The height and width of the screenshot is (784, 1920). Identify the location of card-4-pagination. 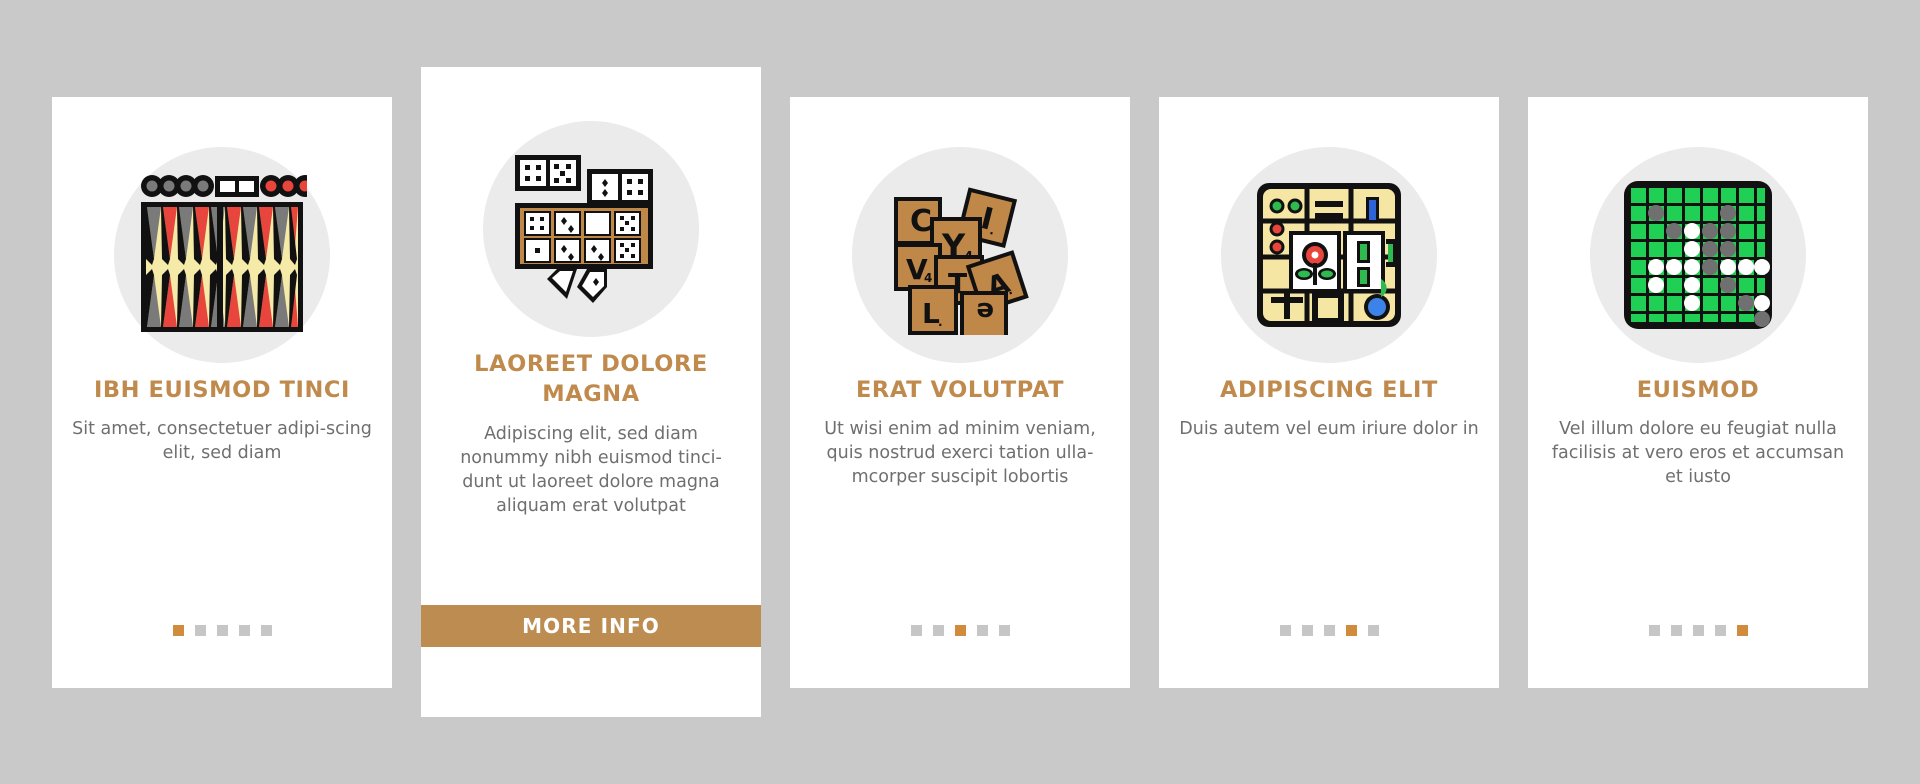
(1329, 630).